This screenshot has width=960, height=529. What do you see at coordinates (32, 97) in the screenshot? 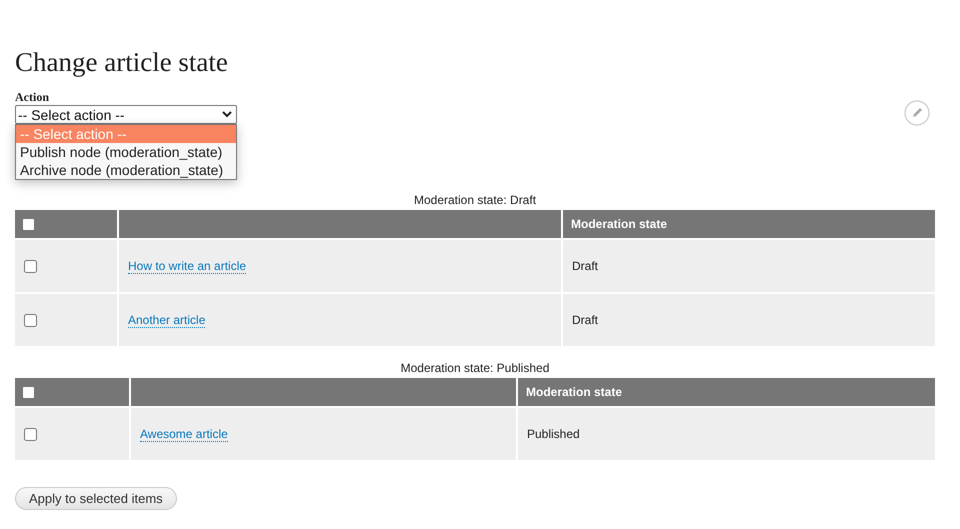
I see `field-label: Action` at bounding box center [32, 97].